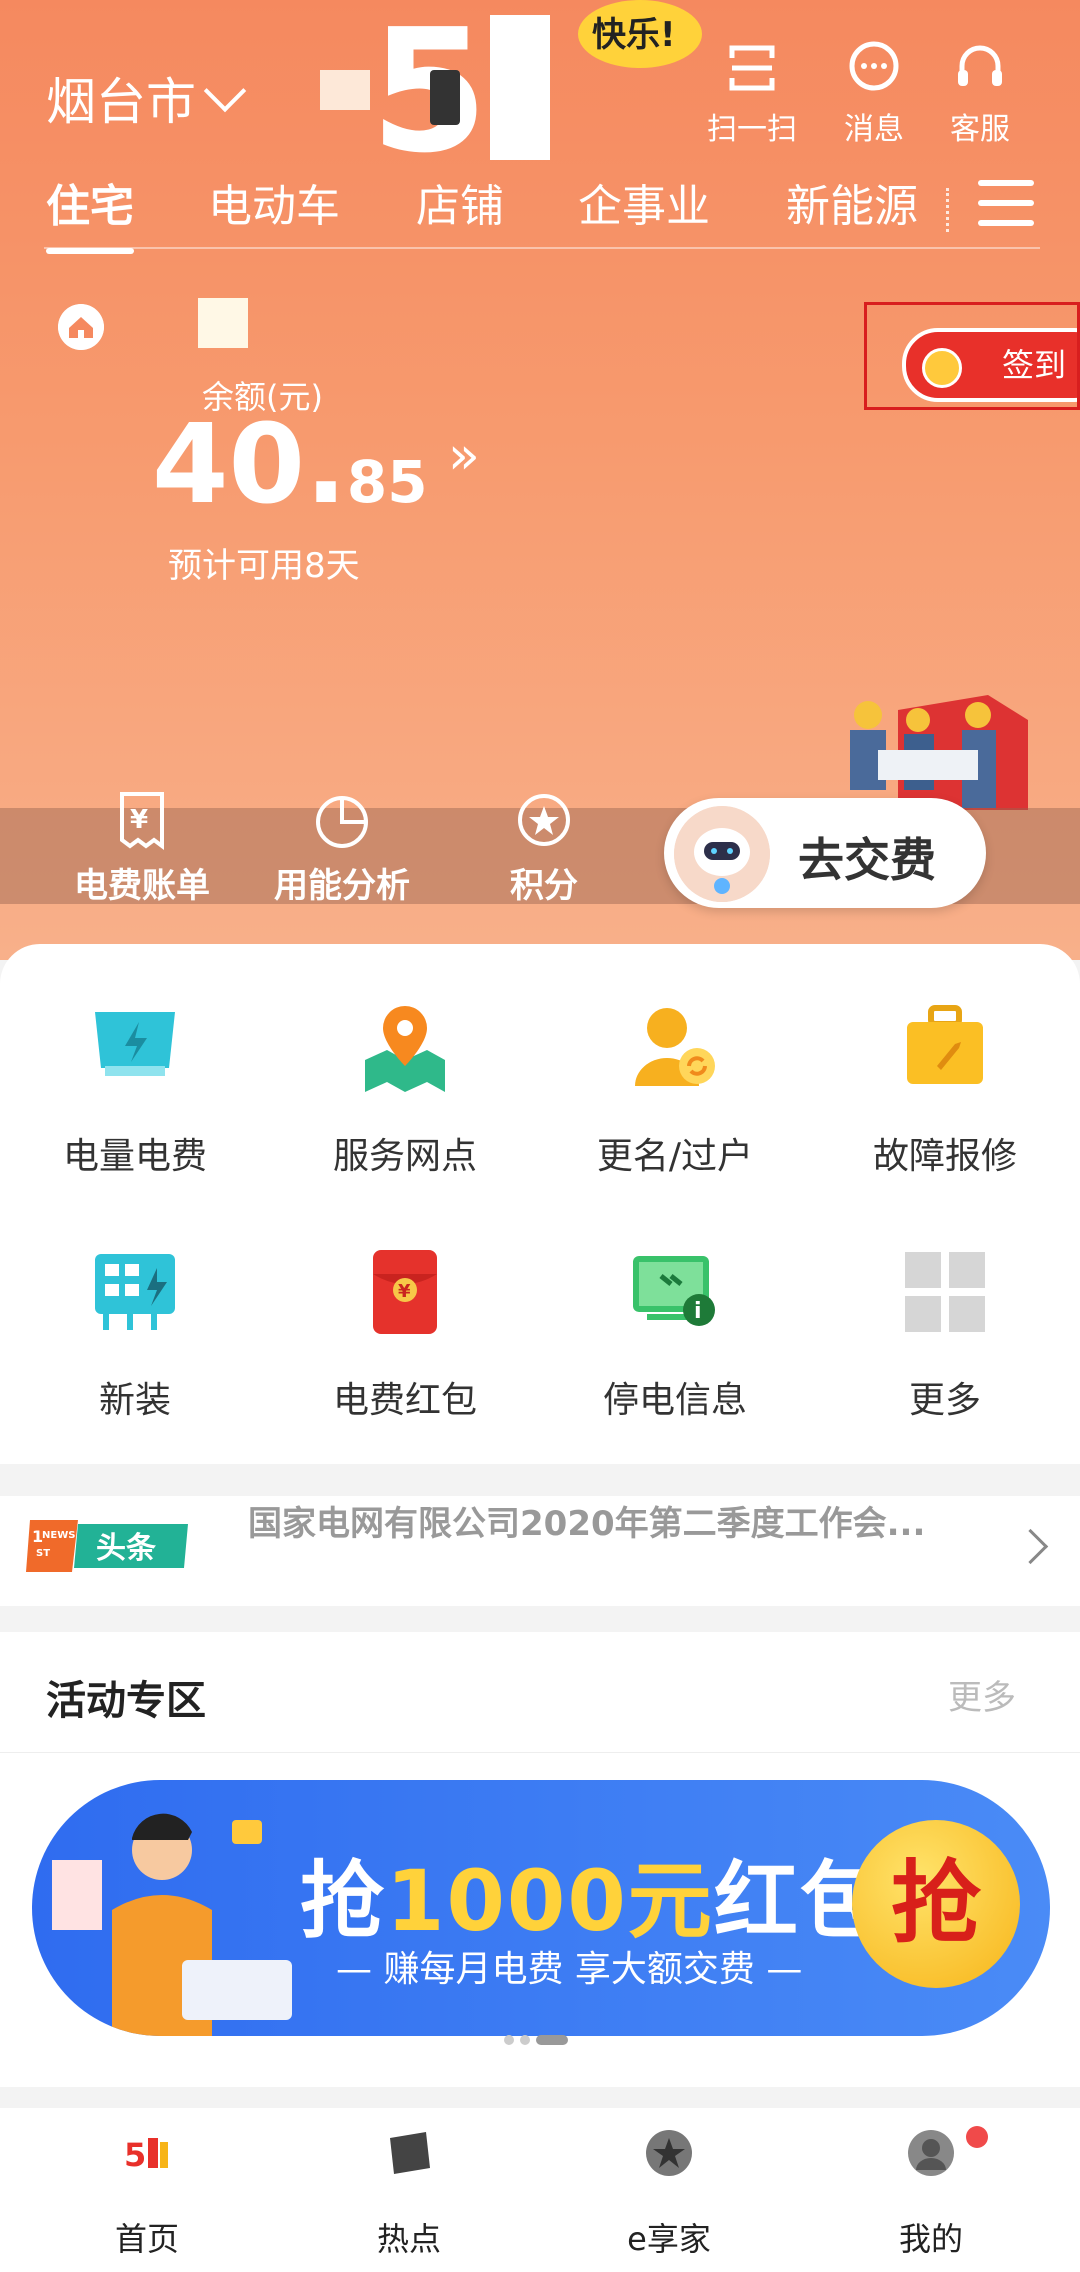  What do you see at coordinates (542, 248) in the screenshot?
I see `tabs-divider` at bounding box center [542, 248].